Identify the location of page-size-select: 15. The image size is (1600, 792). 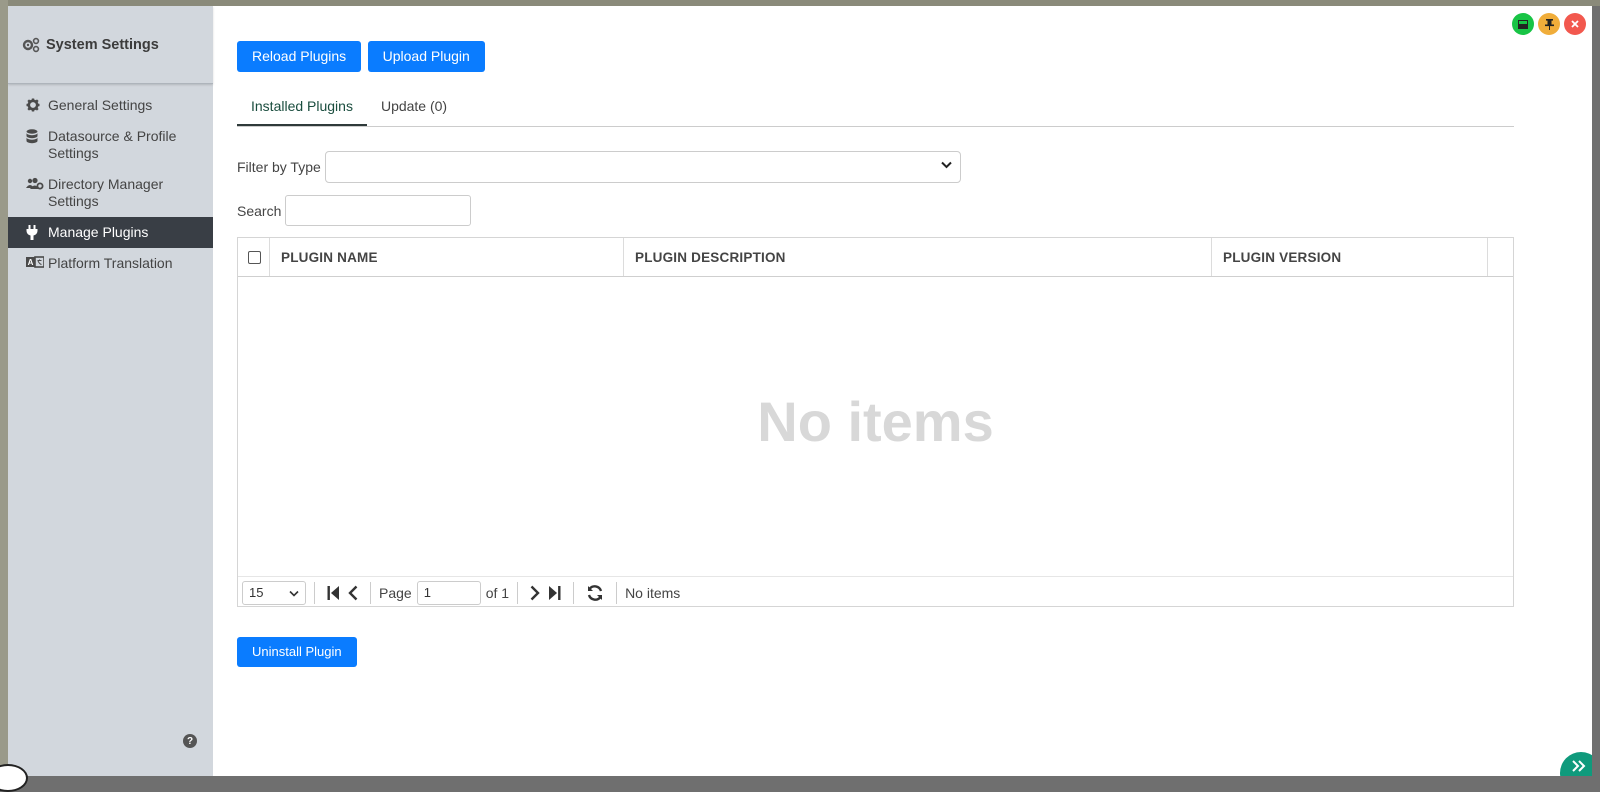
(274, 592).